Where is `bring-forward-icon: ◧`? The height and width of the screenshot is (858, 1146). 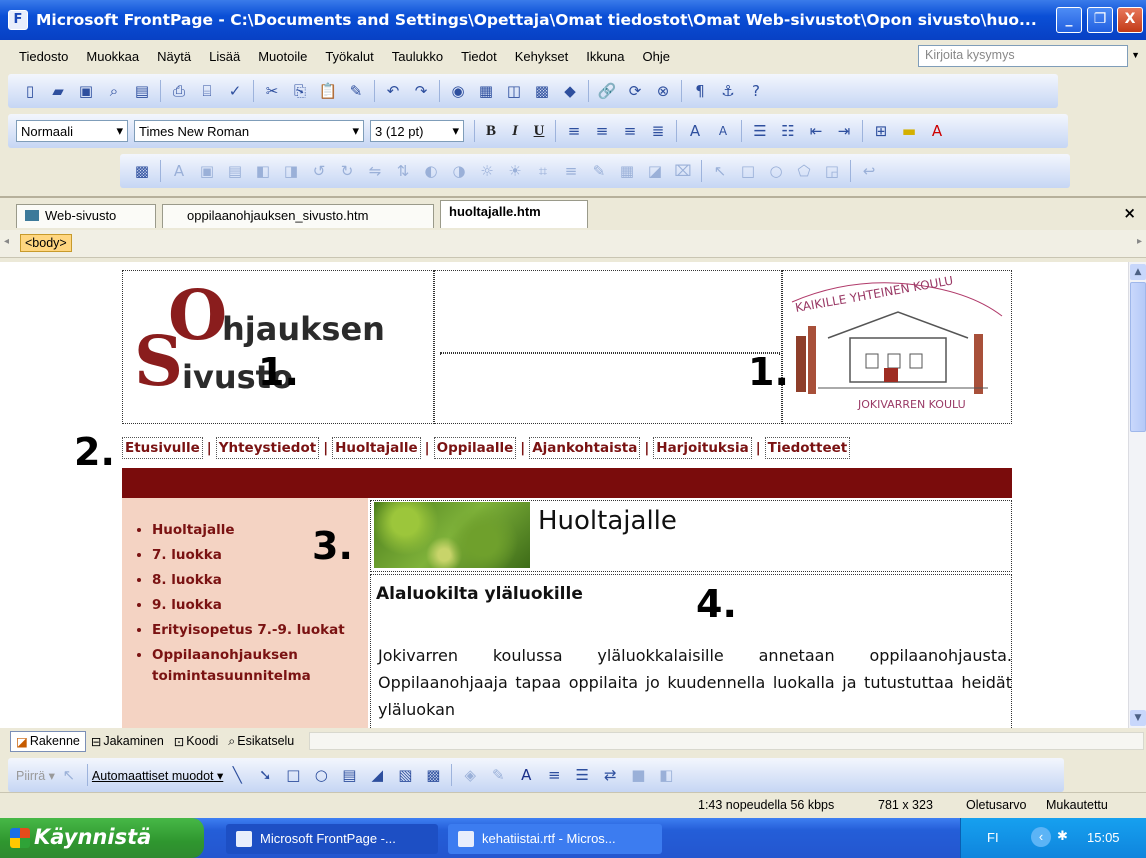 bring-forward-icon: ◧ is located at coordinates (263, 171).